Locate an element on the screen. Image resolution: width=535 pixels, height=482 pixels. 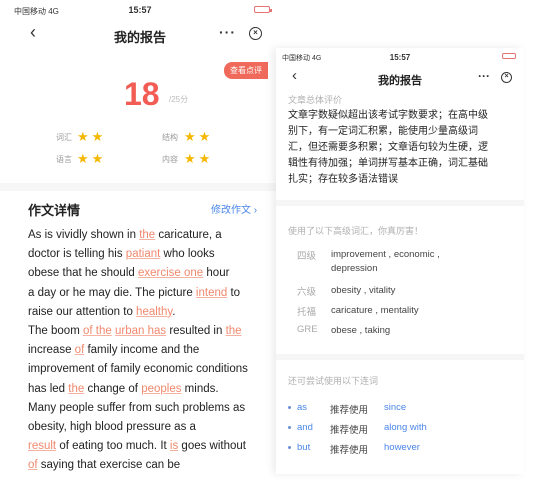
category-label: 结构 is located at coordinates (170, 137).